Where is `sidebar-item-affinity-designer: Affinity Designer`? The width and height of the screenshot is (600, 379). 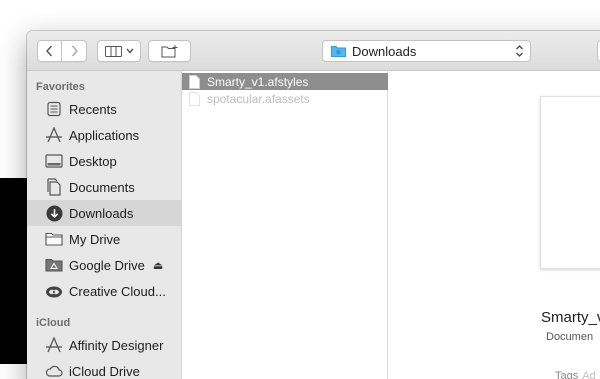 sidebar-item-affinity-designer: Affinity Designer is located at coordinates (104, 345).